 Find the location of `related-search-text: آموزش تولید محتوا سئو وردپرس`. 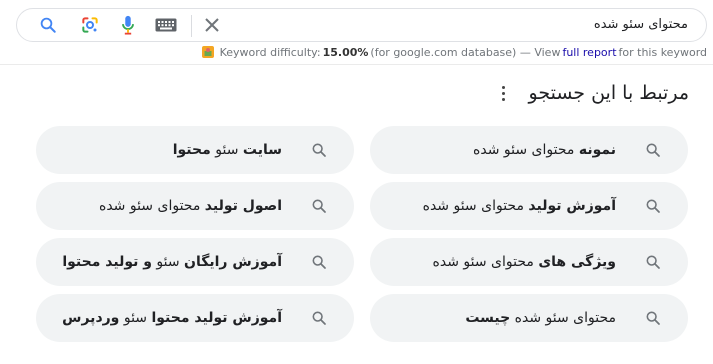

related-search-text: آموزش تولید محتوا سئو وردپرس is located at coordinates (172, 318).